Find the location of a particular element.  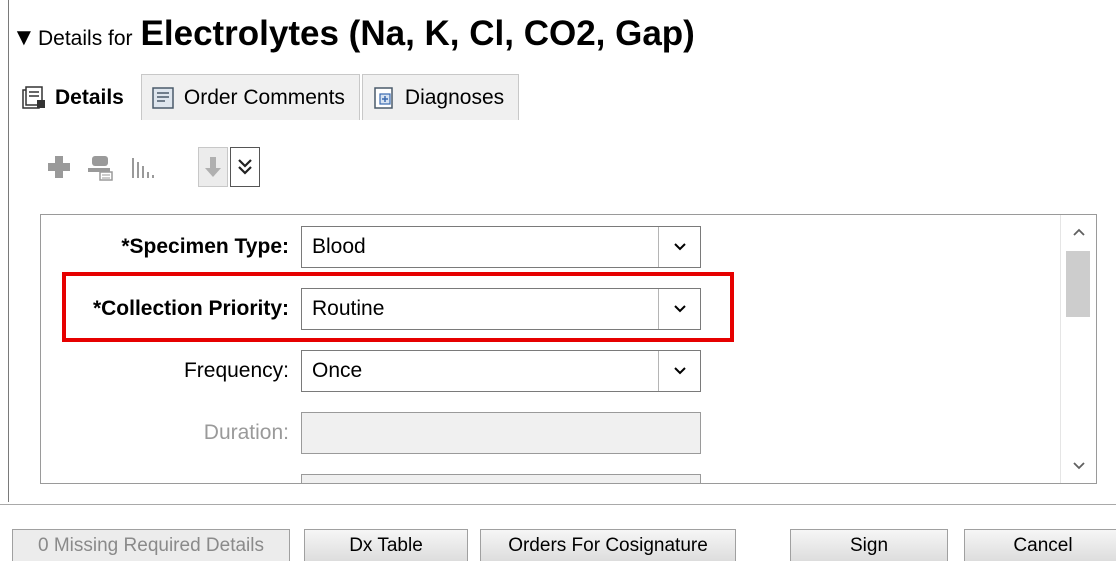

tab-order-comments: Order Comments is located at coordinates (250, 97).